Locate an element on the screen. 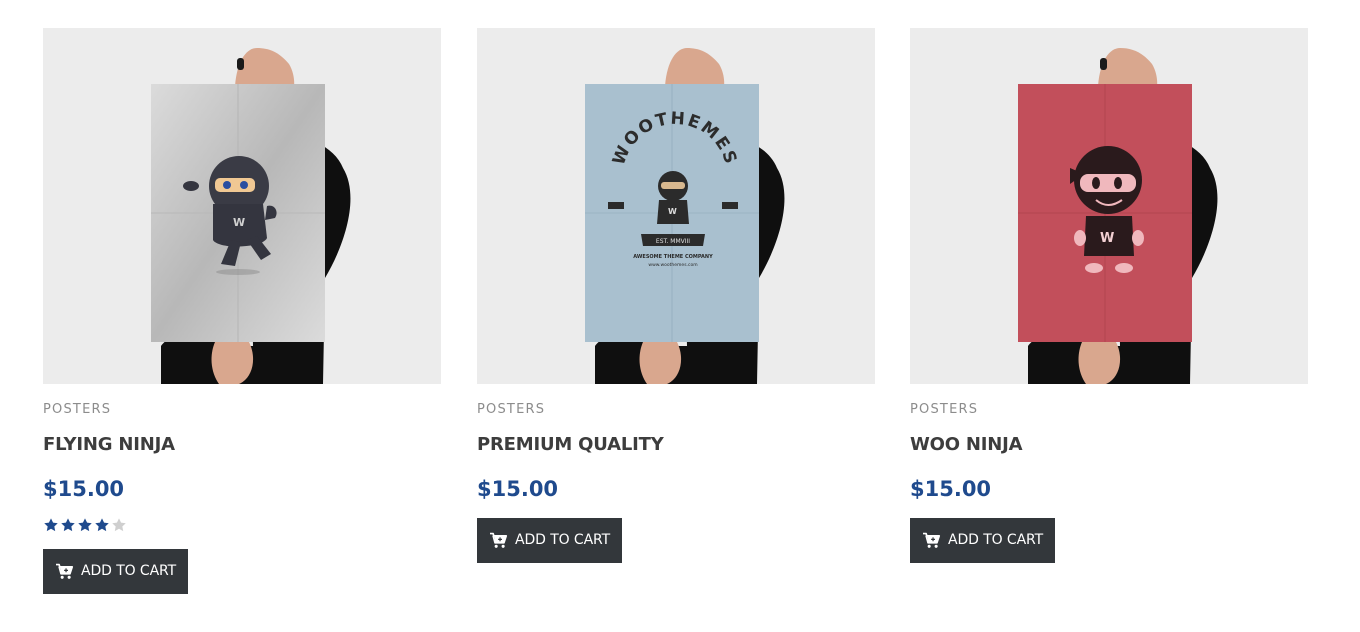  poster-line2-text: www.woothemes.com is located at coordinates (672, 265).